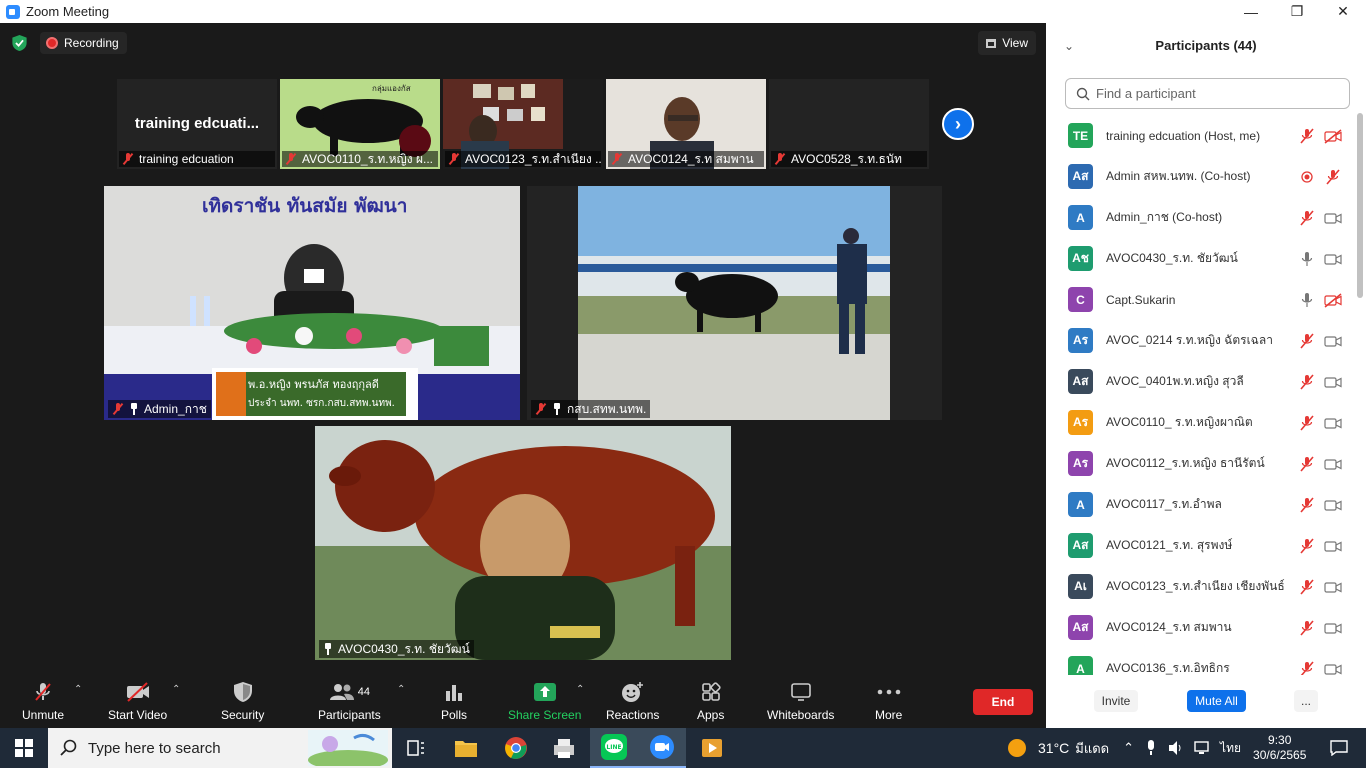  I want to click on temperature-text: 31°C, so click(1053, 748).